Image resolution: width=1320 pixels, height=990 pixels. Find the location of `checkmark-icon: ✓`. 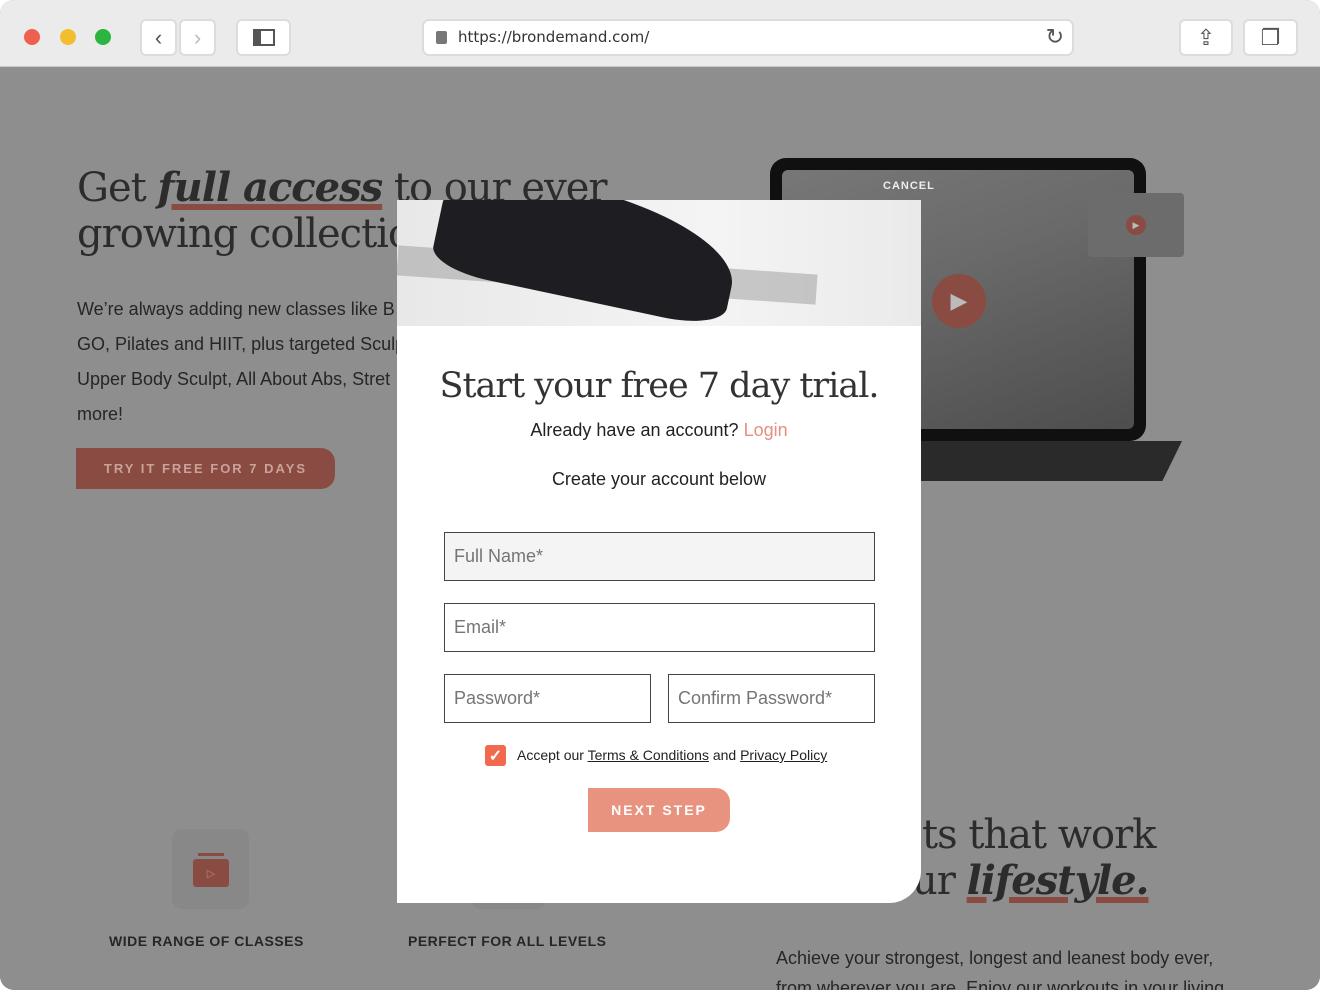

checkmark-icon: ✓ is located at coordinates (495, 756).